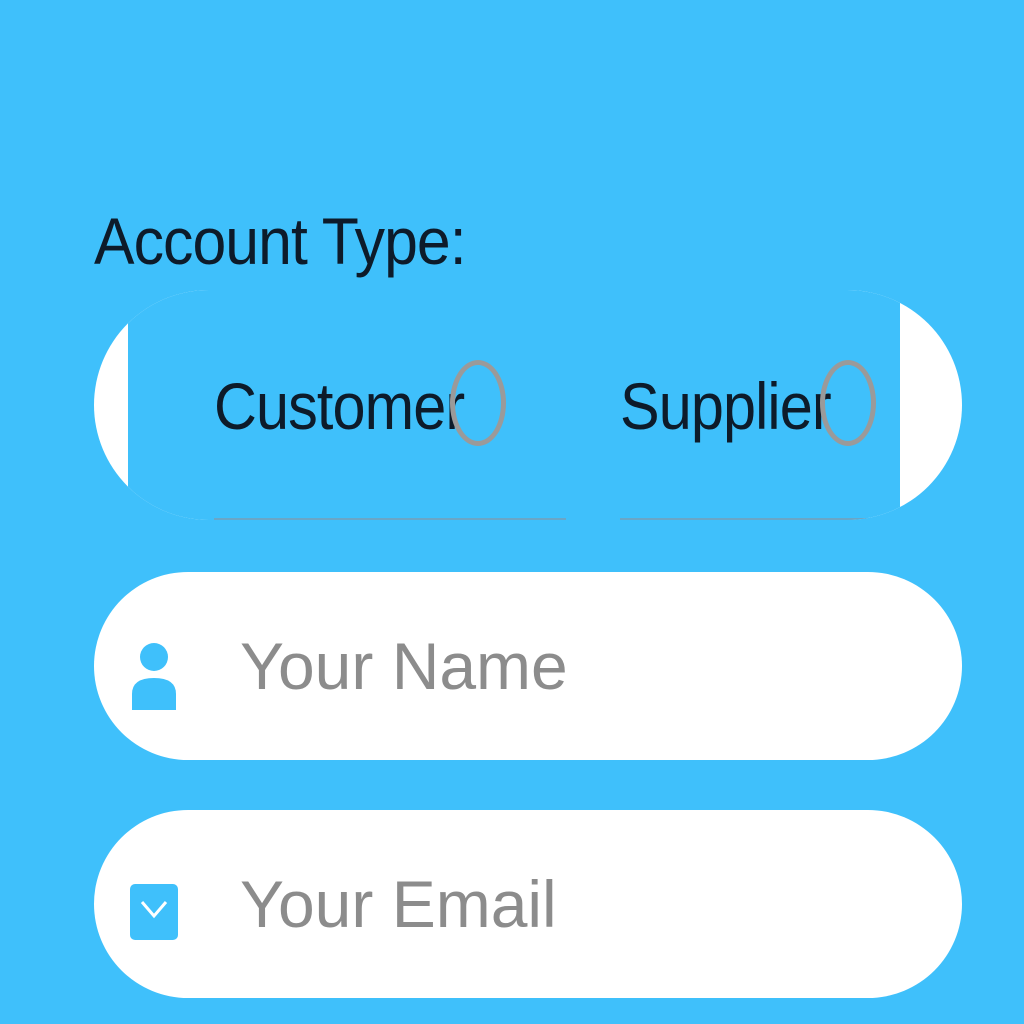  What do you see at coordinates (154, 912) in the screenshot?
I see `envelope-icon` at bounding box center [154, 912].